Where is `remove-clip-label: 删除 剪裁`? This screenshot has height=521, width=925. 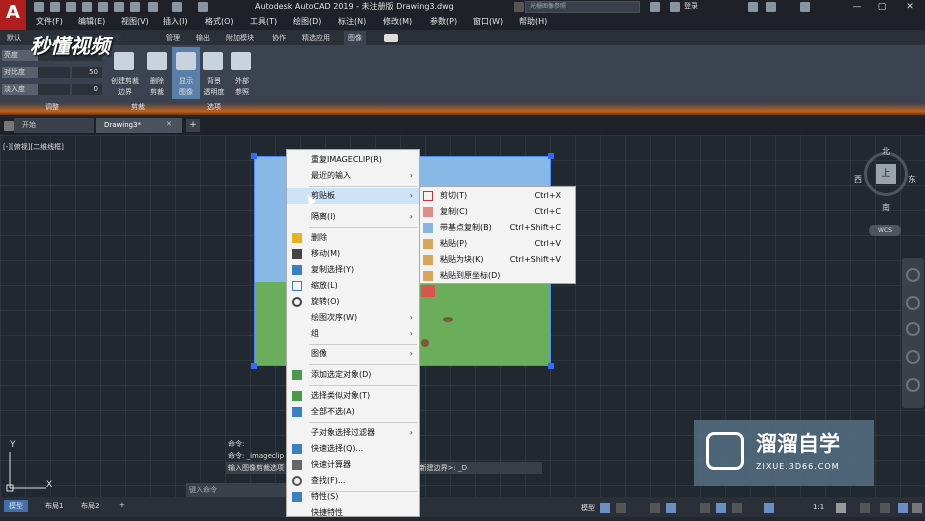 remove-clip-label: 删除 剪裁 is located at coordinates (157, 87).